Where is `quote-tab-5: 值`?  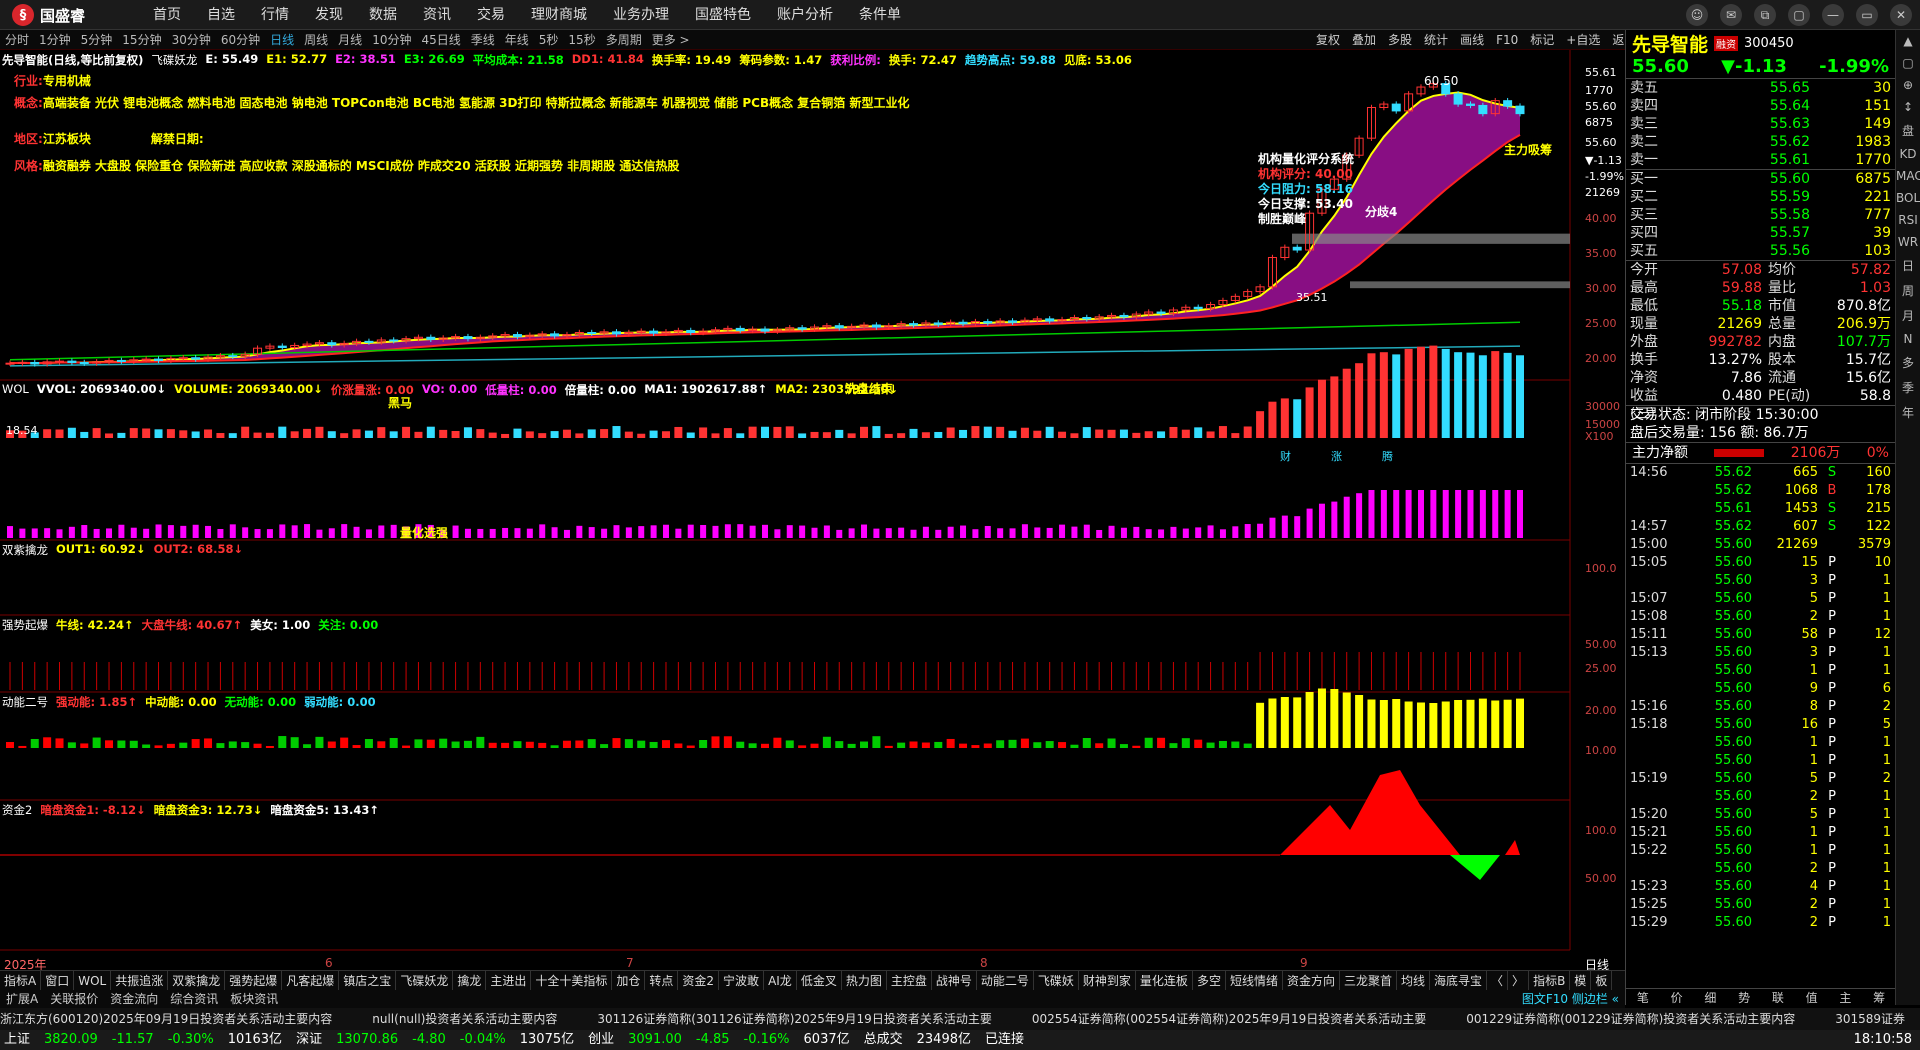 quote-tab-5: 值 is located at coordinates (1812, 997).